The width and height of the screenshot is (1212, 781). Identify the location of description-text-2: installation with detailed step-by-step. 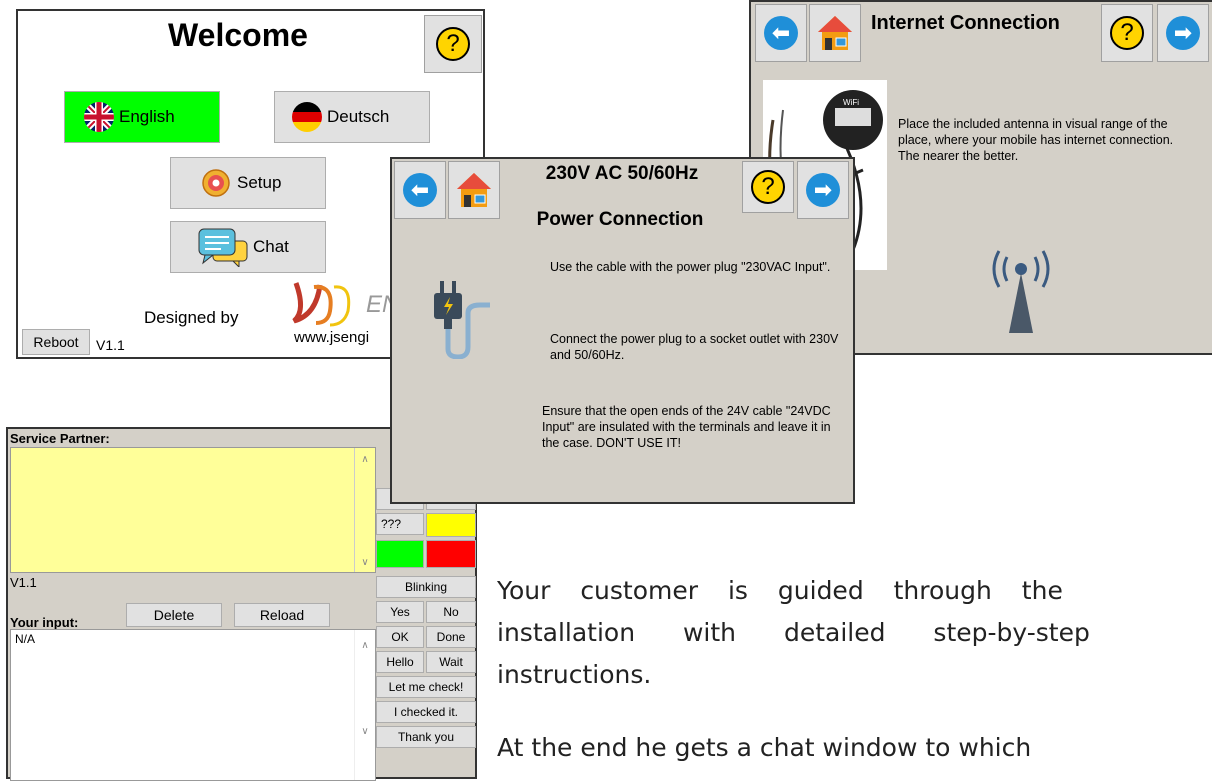
(793, 632).